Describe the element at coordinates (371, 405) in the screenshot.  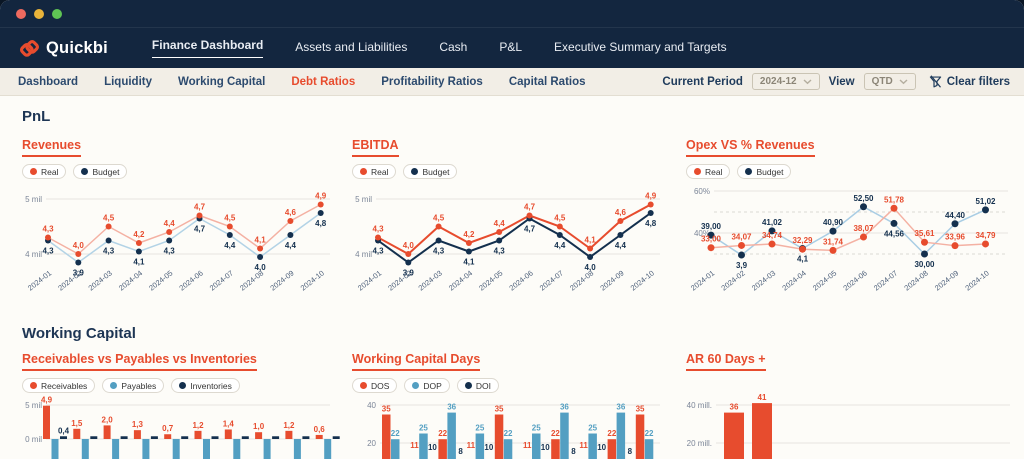
I see `svg-text: 40` at that location.